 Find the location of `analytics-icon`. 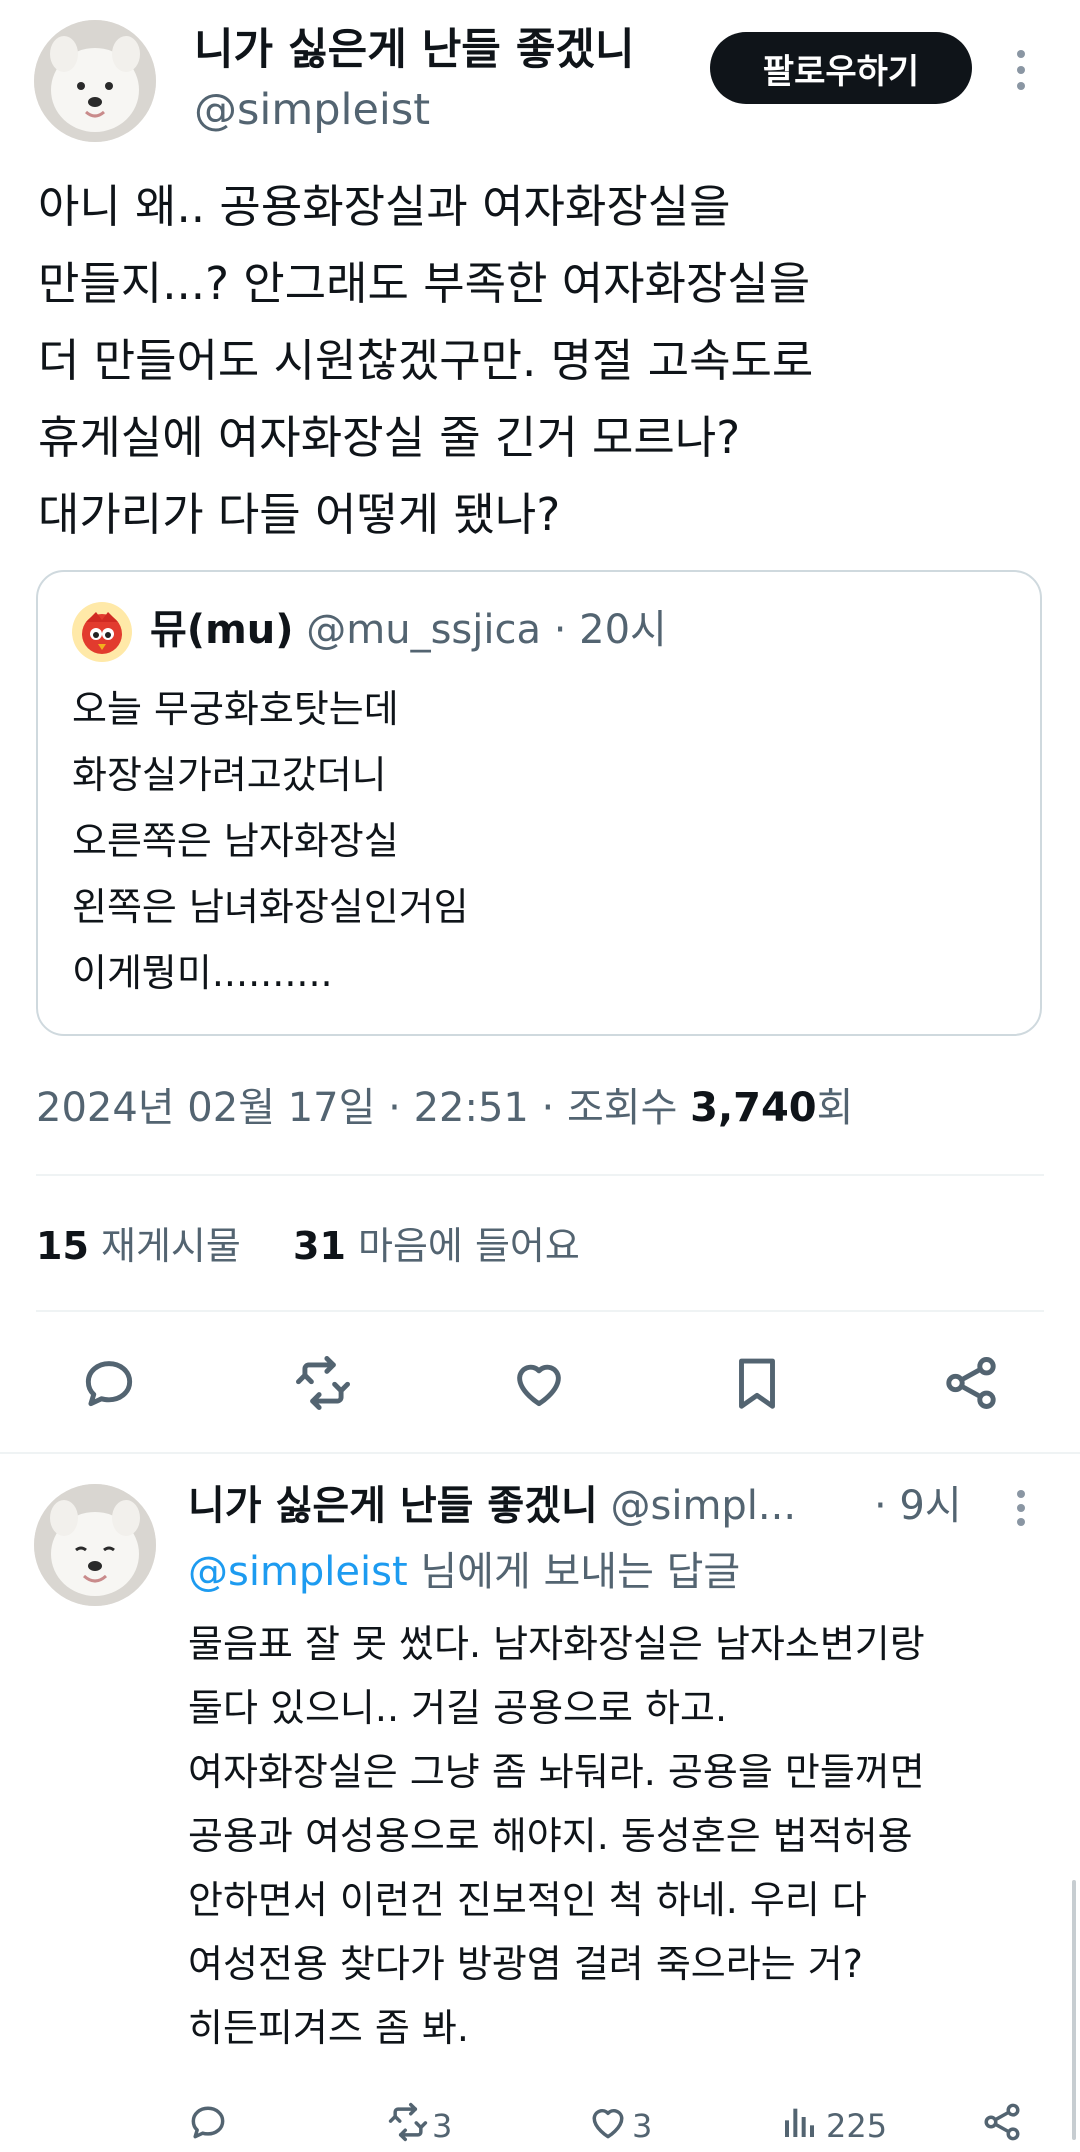

analytics-icon is located at coordinates (800, 2126).